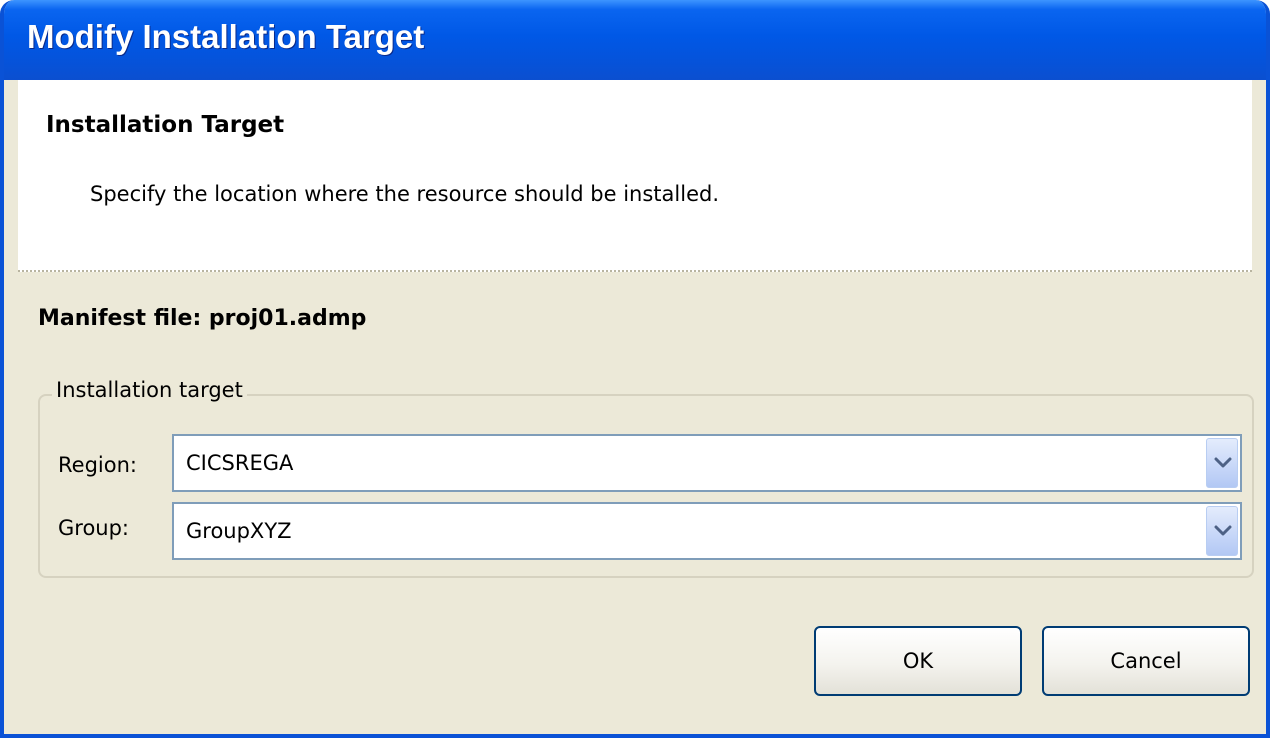  What do you see at coordinates (239, 531) in the screenshot?
I see `group-value: GroupXYZ` at bounding box center [239, 531].